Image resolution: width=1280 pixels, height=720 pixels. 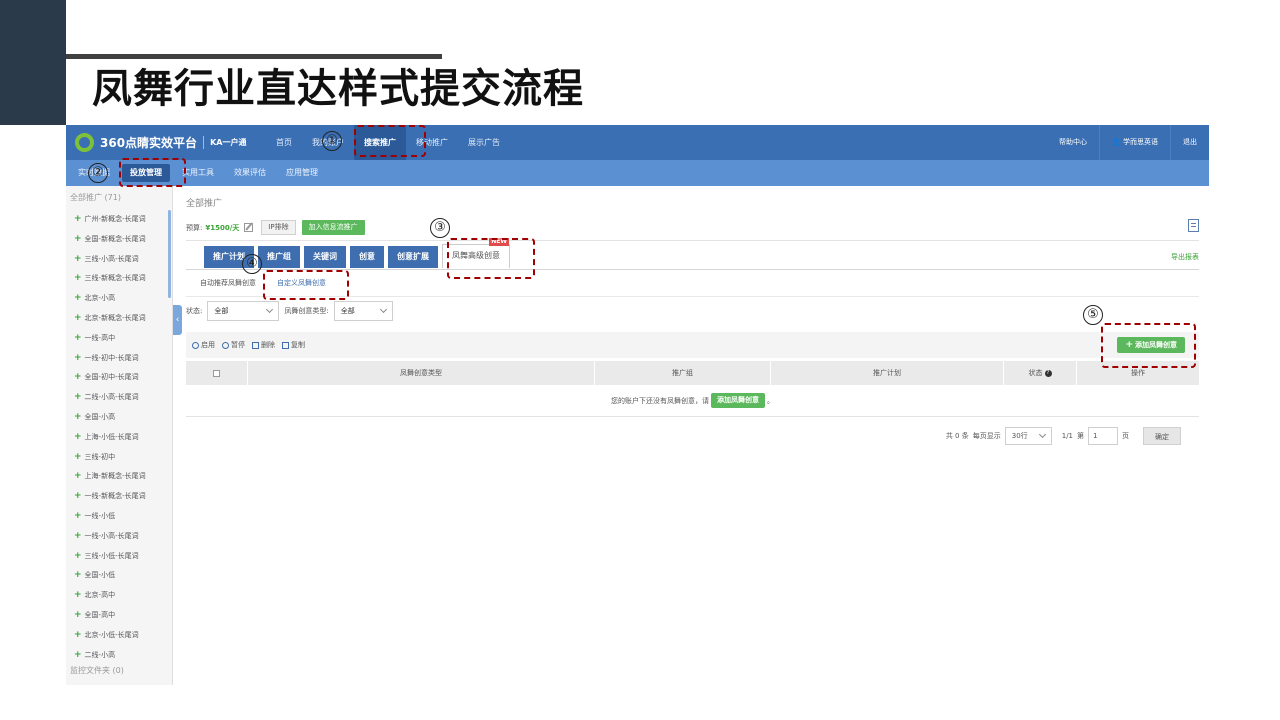 I want to click on subnav-effect-evaluation: 效果评估, so click(x=250, y=173).